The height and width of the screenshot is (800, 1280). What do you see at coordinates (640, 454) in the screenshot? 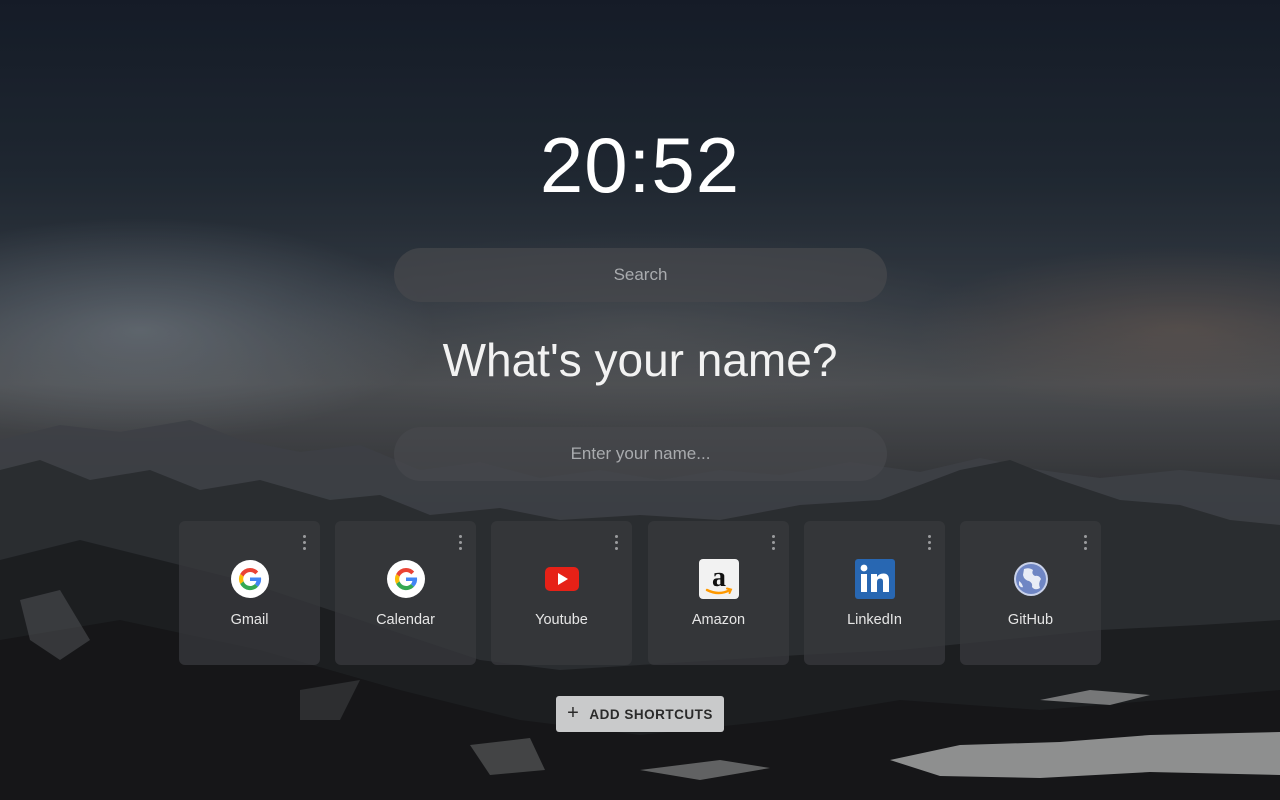
I see `name-input` at bounding box center [640, 454].